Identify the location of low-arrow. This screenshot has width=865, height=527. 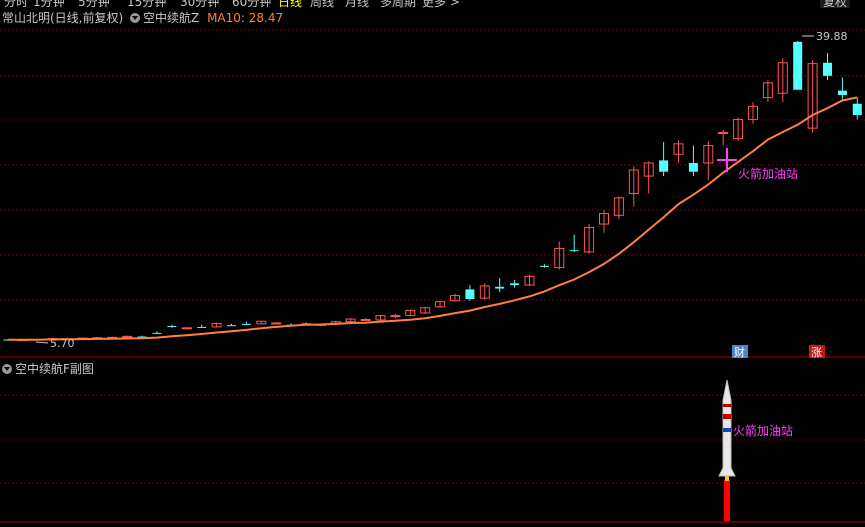
(42, 342).